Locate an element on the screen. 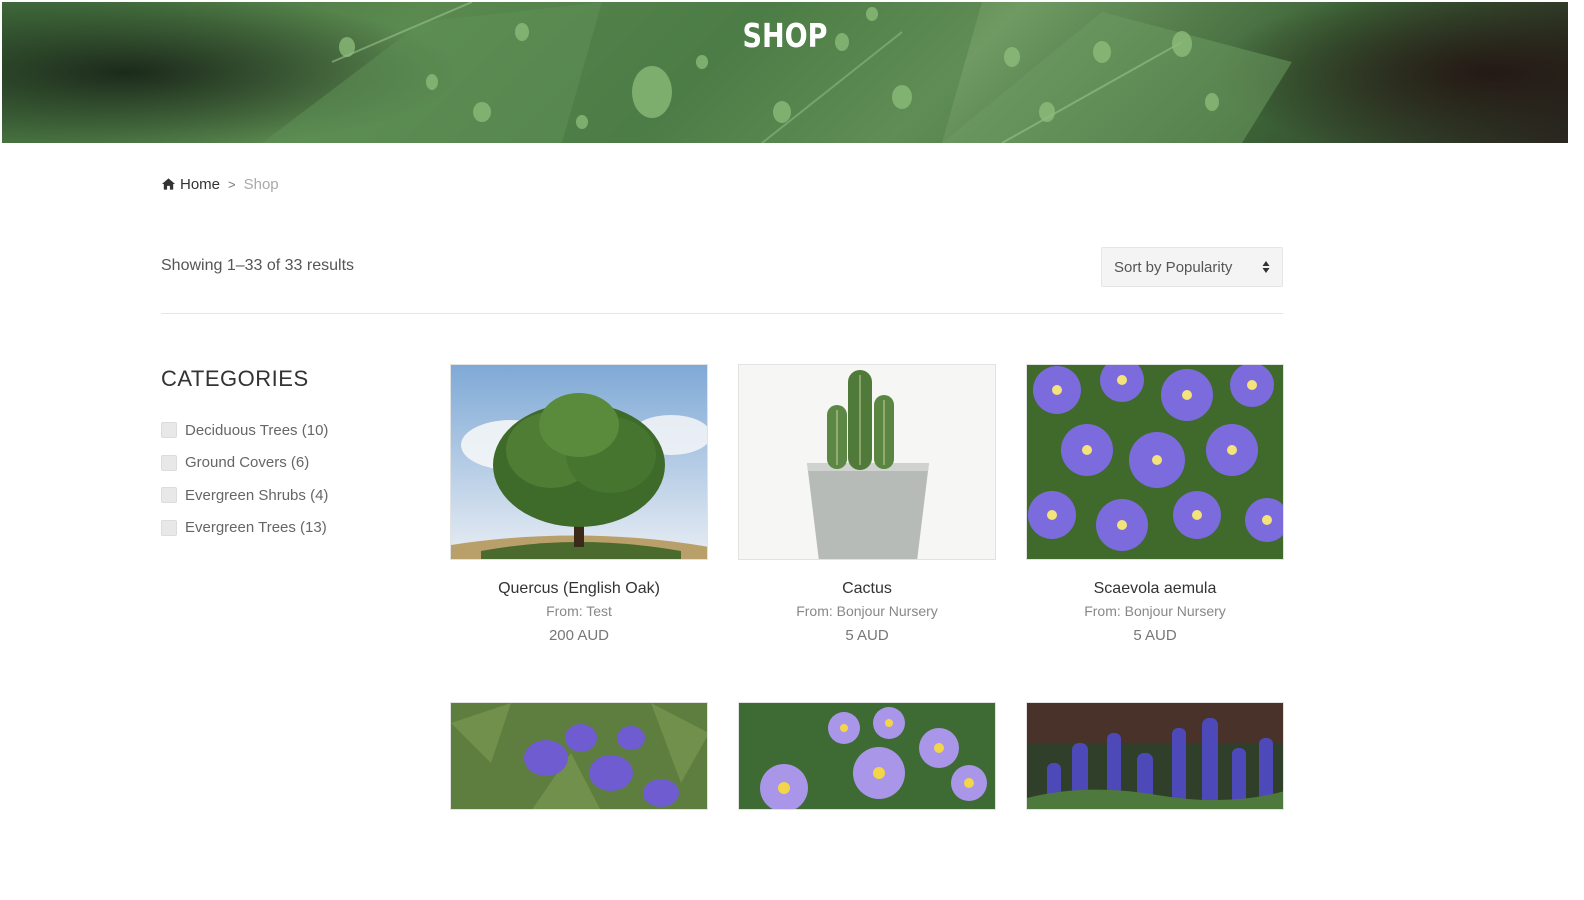  category-item: Evergreen Trees (13) is located at coordinates (244, 528).